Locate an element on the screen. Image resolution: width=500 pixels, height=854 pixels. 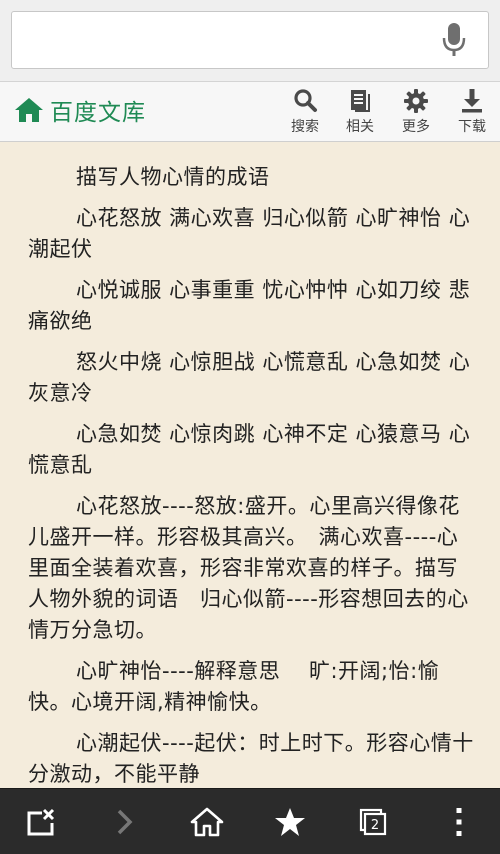
toolbar-related-label: 相关 is located at coordinates (360, 127).